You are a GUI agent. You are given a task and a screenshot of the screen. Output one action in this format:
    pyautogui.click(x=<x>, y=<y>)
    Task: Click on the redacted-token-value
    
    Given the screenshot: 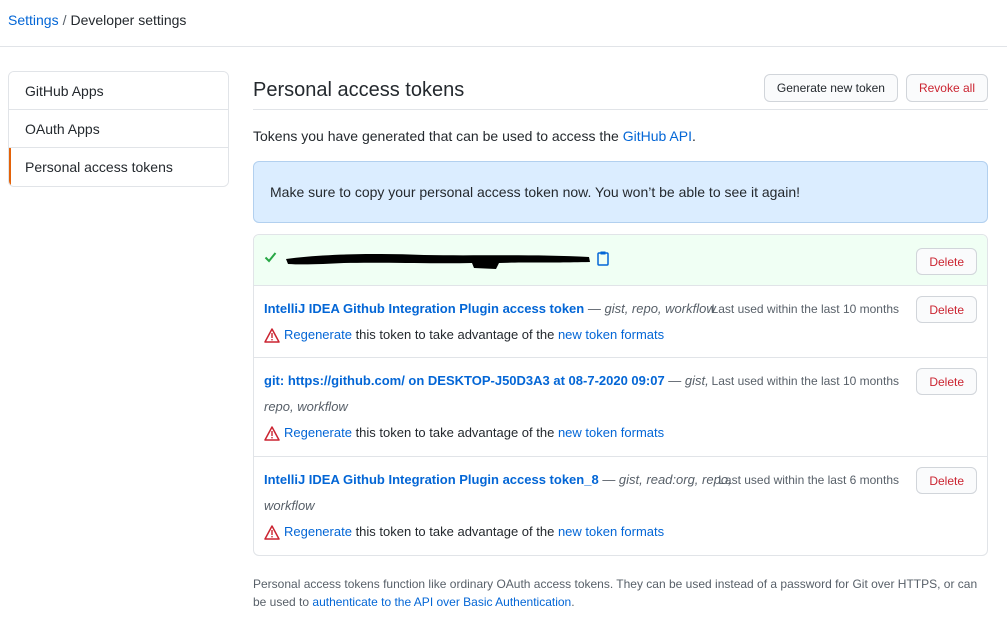 What is the action you would take?
    pyautogui.click(x=438, y=261)
    